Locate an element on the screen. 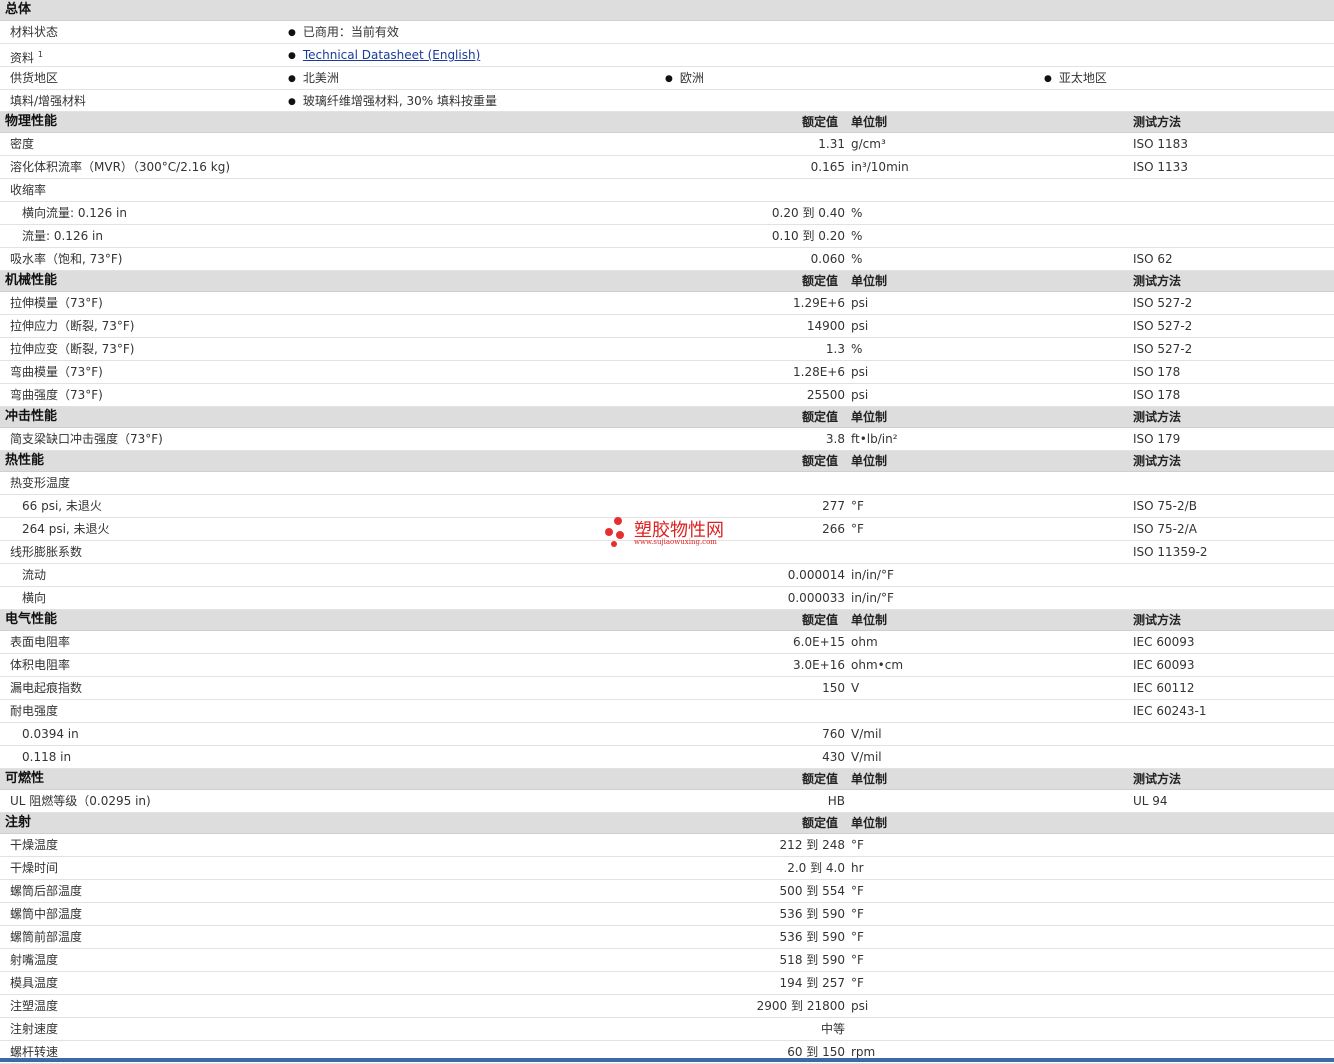  property-unit: ohm•cm is located at coordinates (877, 665).